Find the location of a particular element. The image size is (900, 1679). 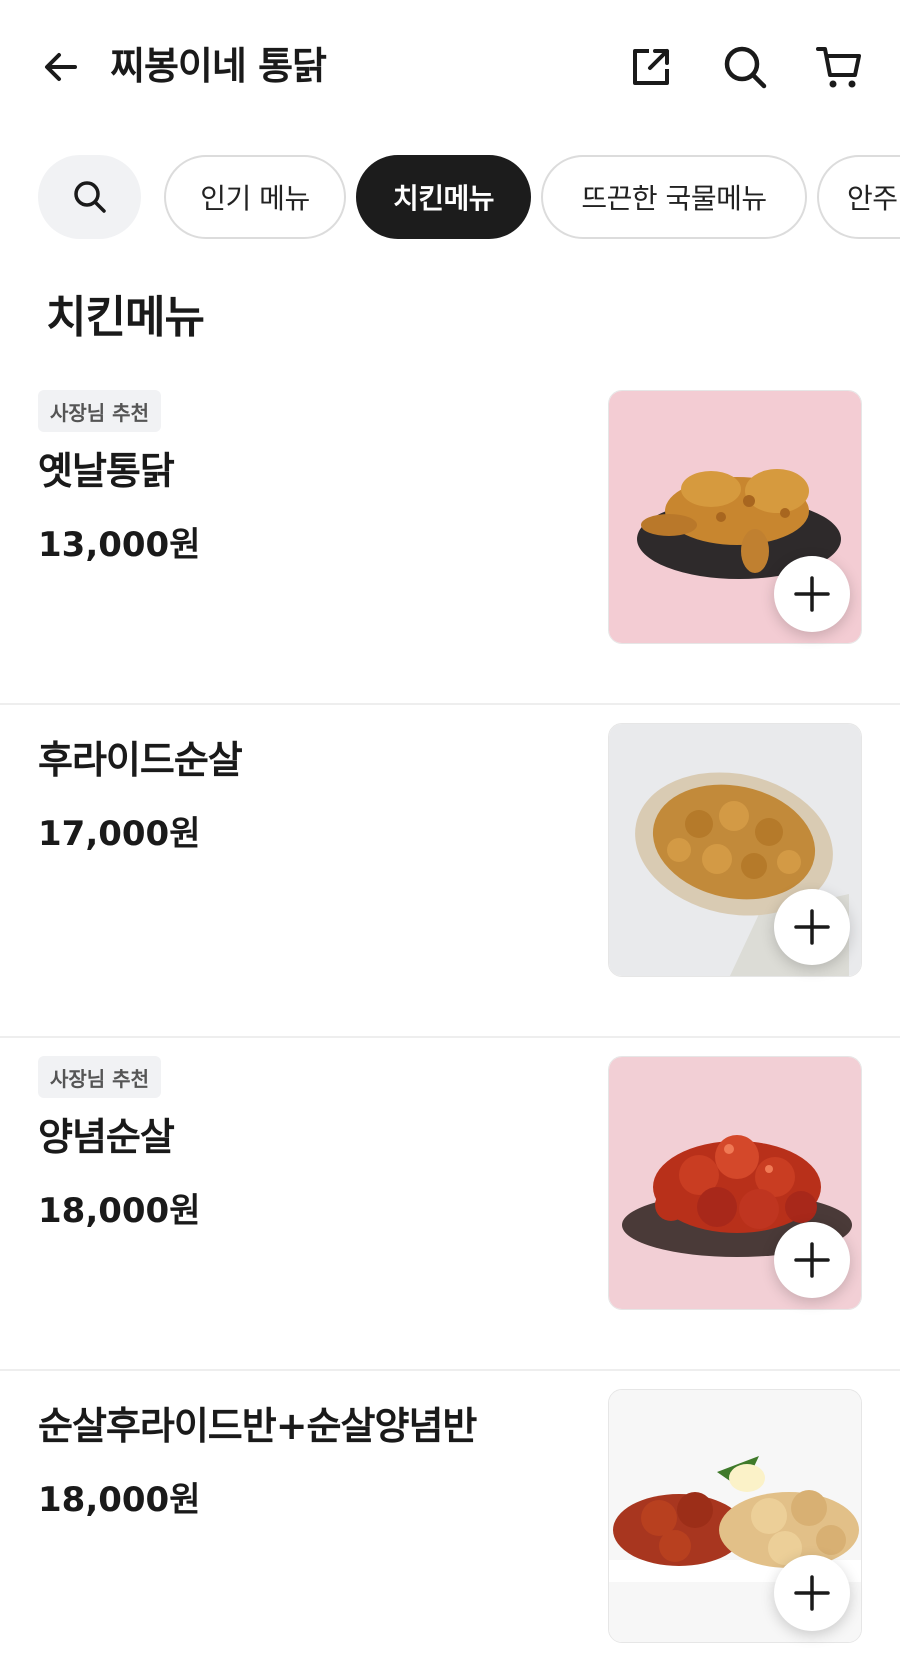

category-chip-chicken: 치킨메뉴 is located at coordinates (443, 197).